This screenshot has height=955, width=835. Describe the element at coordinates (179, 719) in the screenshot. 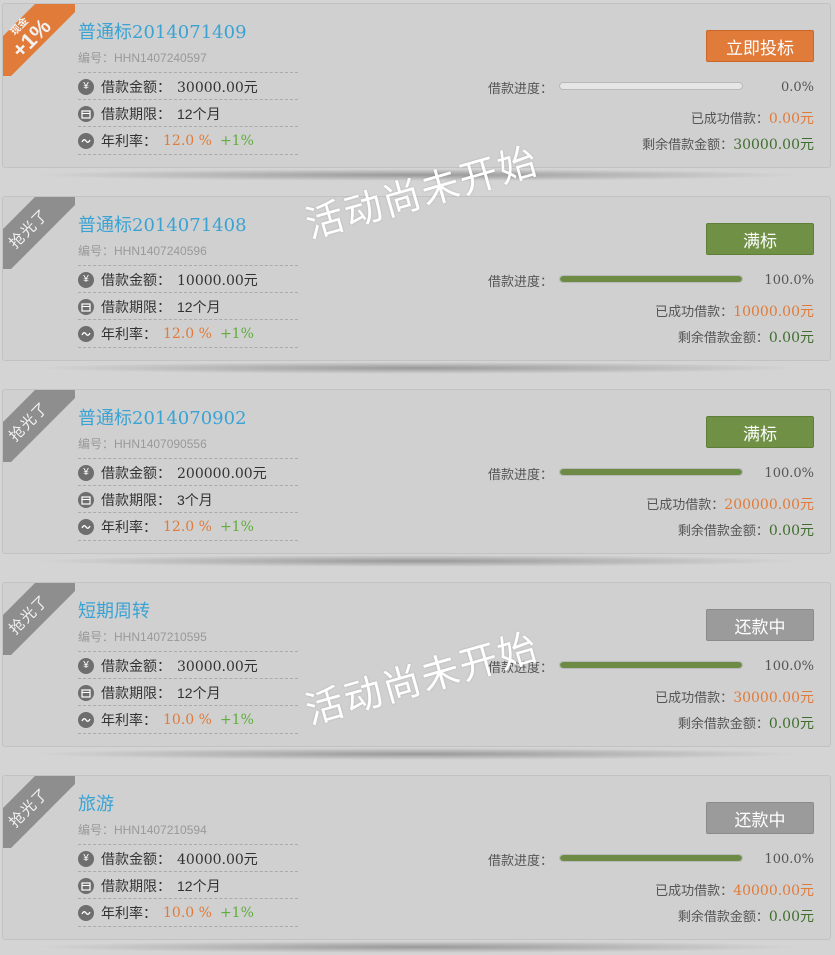

I see `rate-number: 10.0` at that location.